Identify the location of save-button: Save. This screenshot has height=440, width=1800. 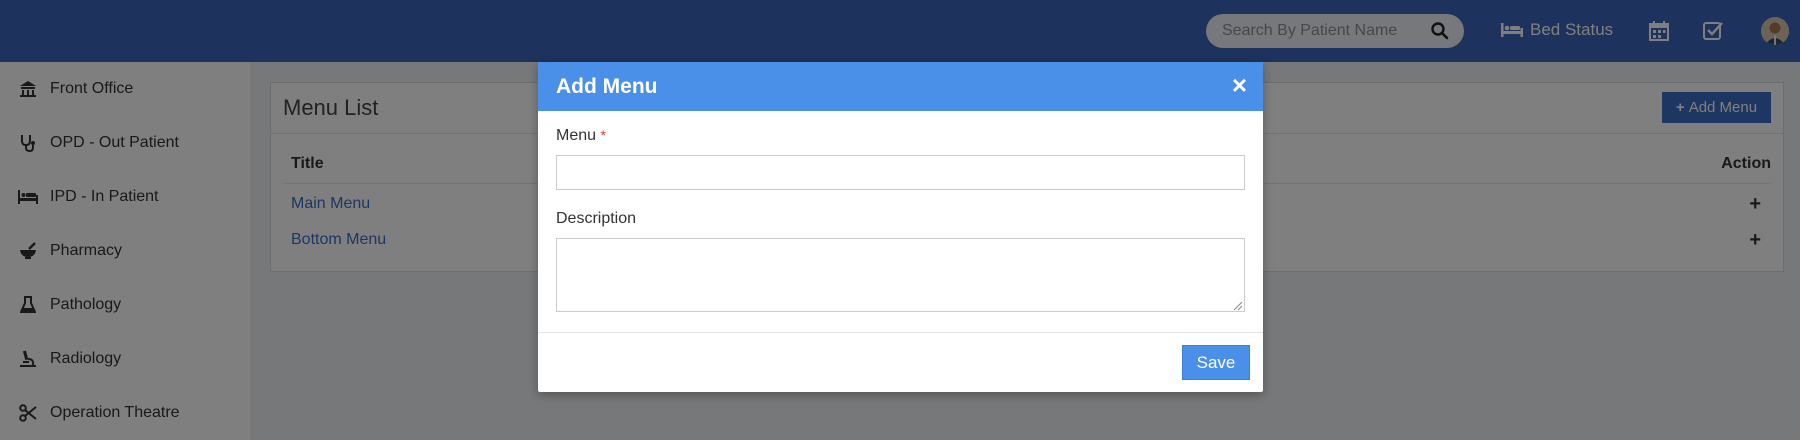
(1216, 362).